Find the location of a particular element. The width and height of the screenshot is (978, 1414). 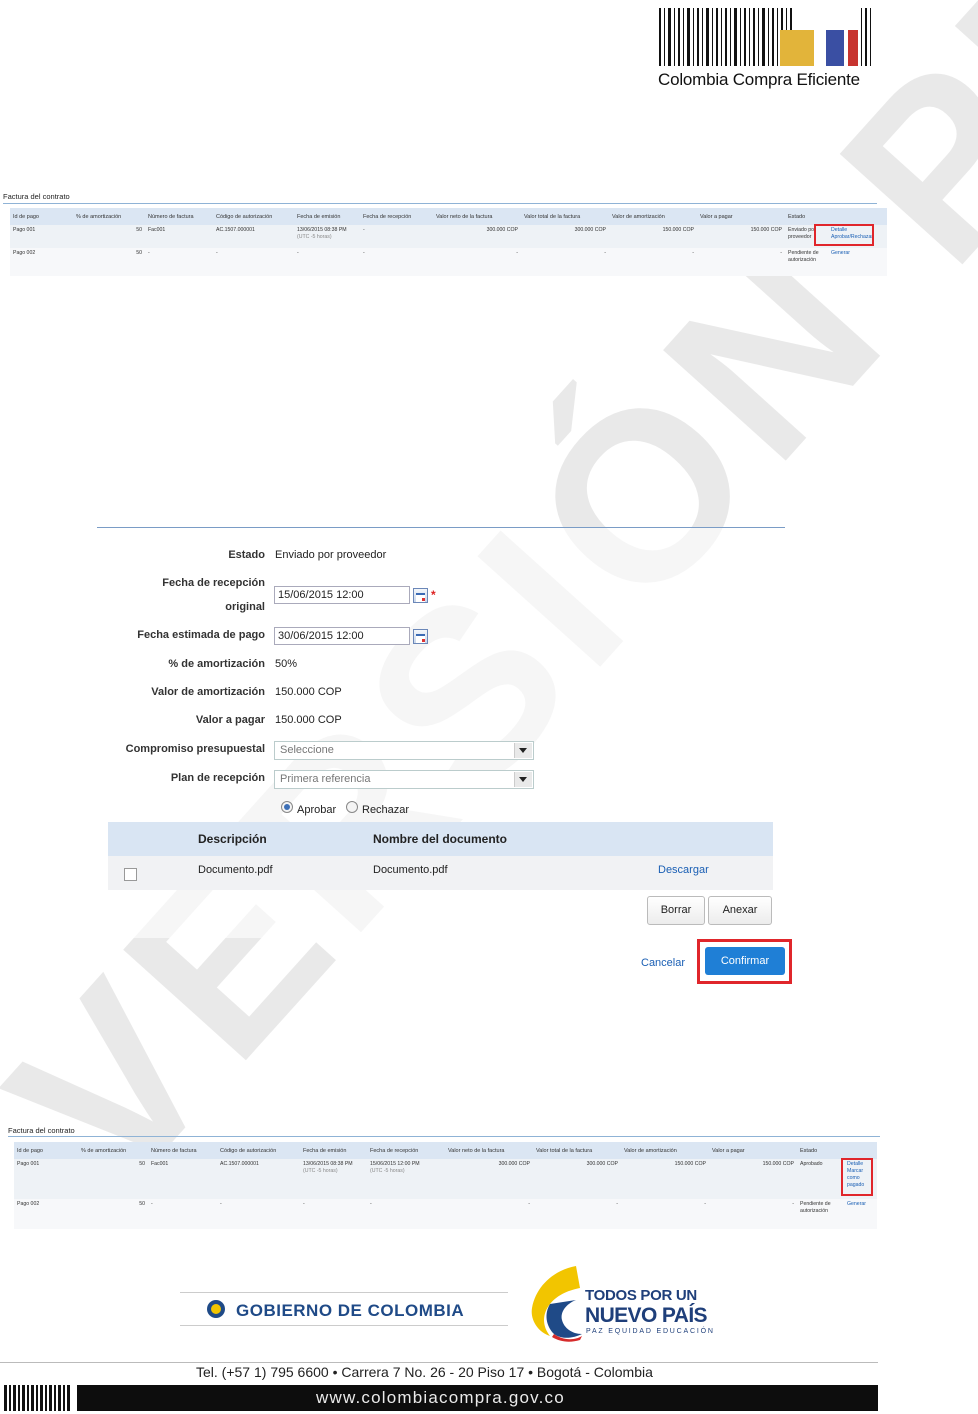

plan-select: Primera referencia is located at coordinates (404, 779).